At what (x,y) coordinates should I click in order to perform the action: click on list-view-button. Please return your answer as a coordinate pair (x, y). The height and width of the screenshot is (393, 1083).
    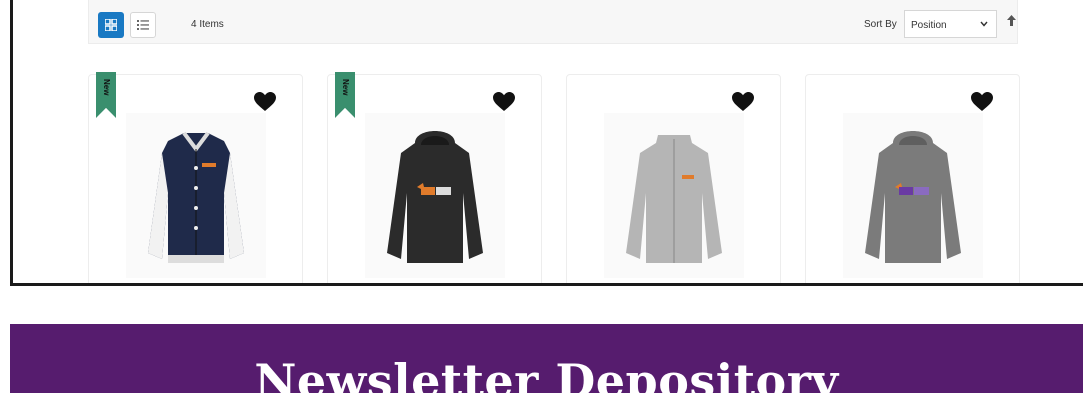
    Looking at the image, I should click on (143, 25).